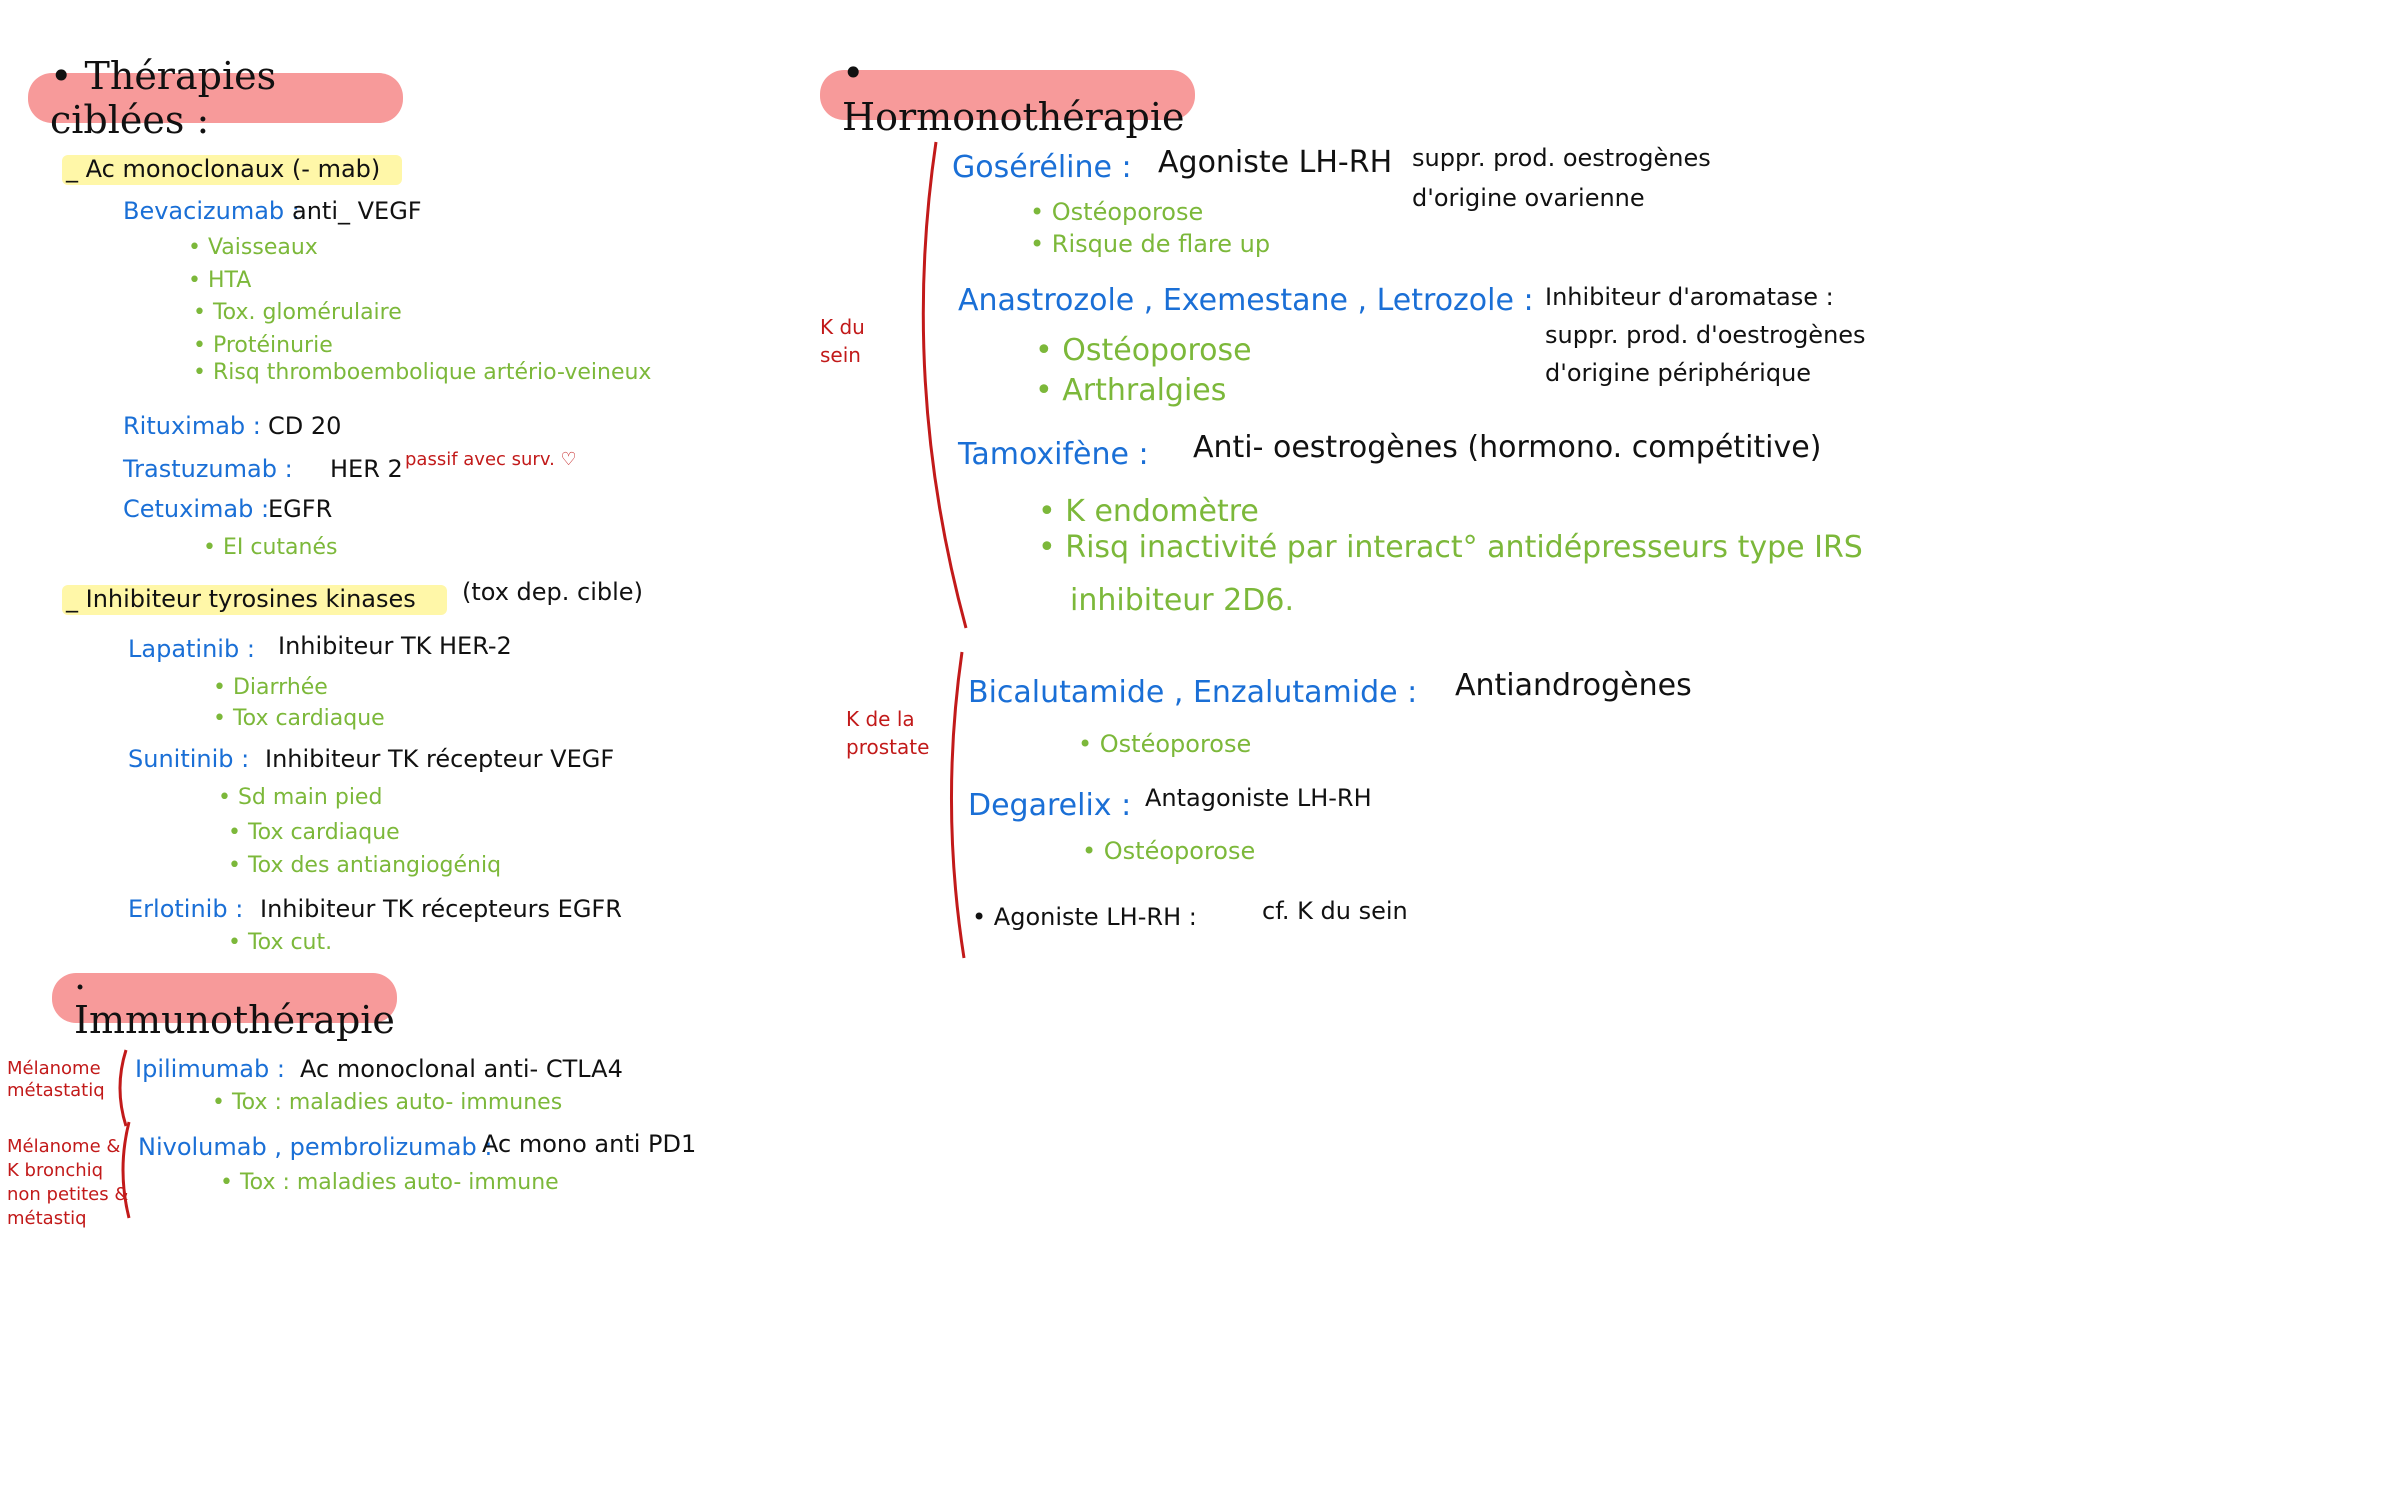 The height and width of the screenshot is (1491, 2386). Describe the element at coordinates (1335, 911) in the screenshot. I see `drug-desc-agoniste-lhrh: cf. K du sein` at that location.